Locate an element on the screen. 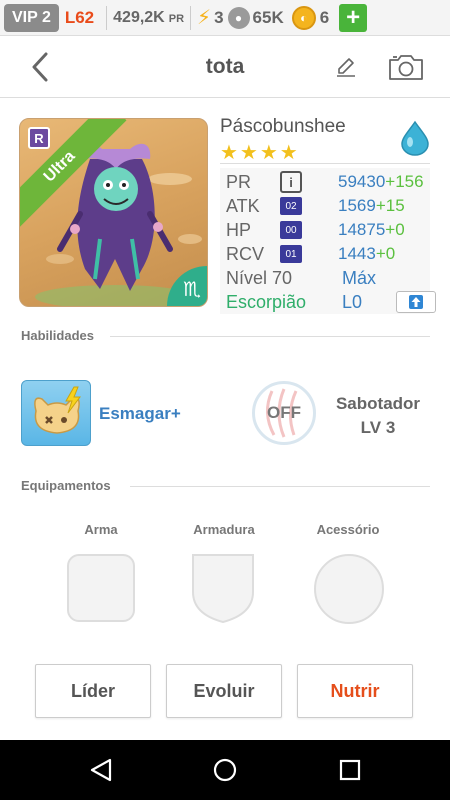 This screenshot has width=450, height=800. stat-row-hp: HP 00 14875 +0 is located at coordinates (328, 230).